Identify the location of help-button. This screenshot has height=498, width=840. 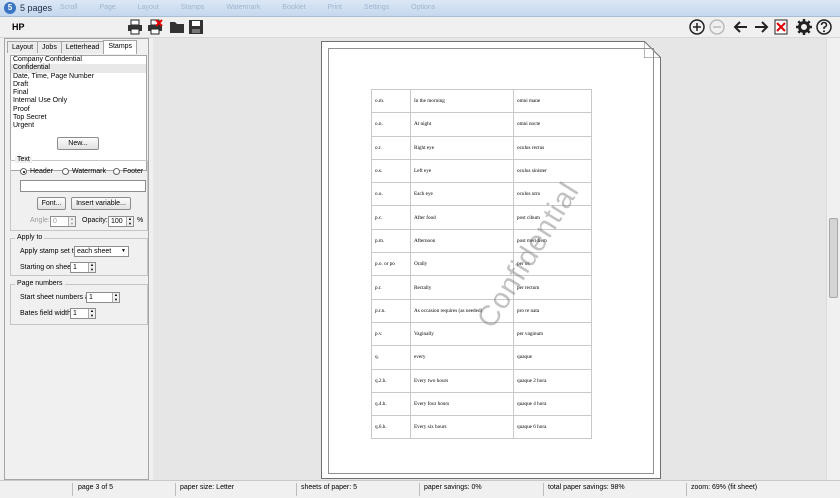
(824, 27).